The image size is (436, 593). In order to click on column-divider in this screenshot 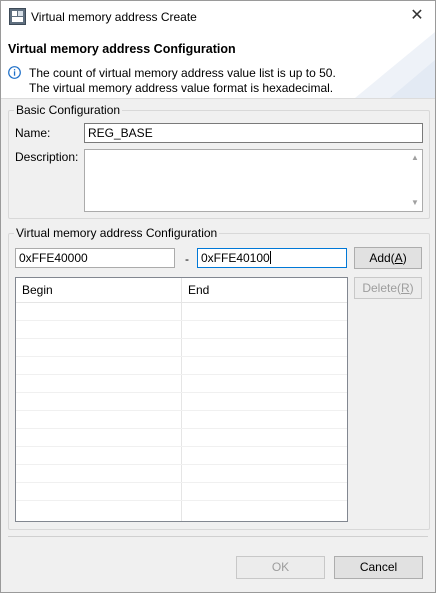, I will do `click(181, 399)`.